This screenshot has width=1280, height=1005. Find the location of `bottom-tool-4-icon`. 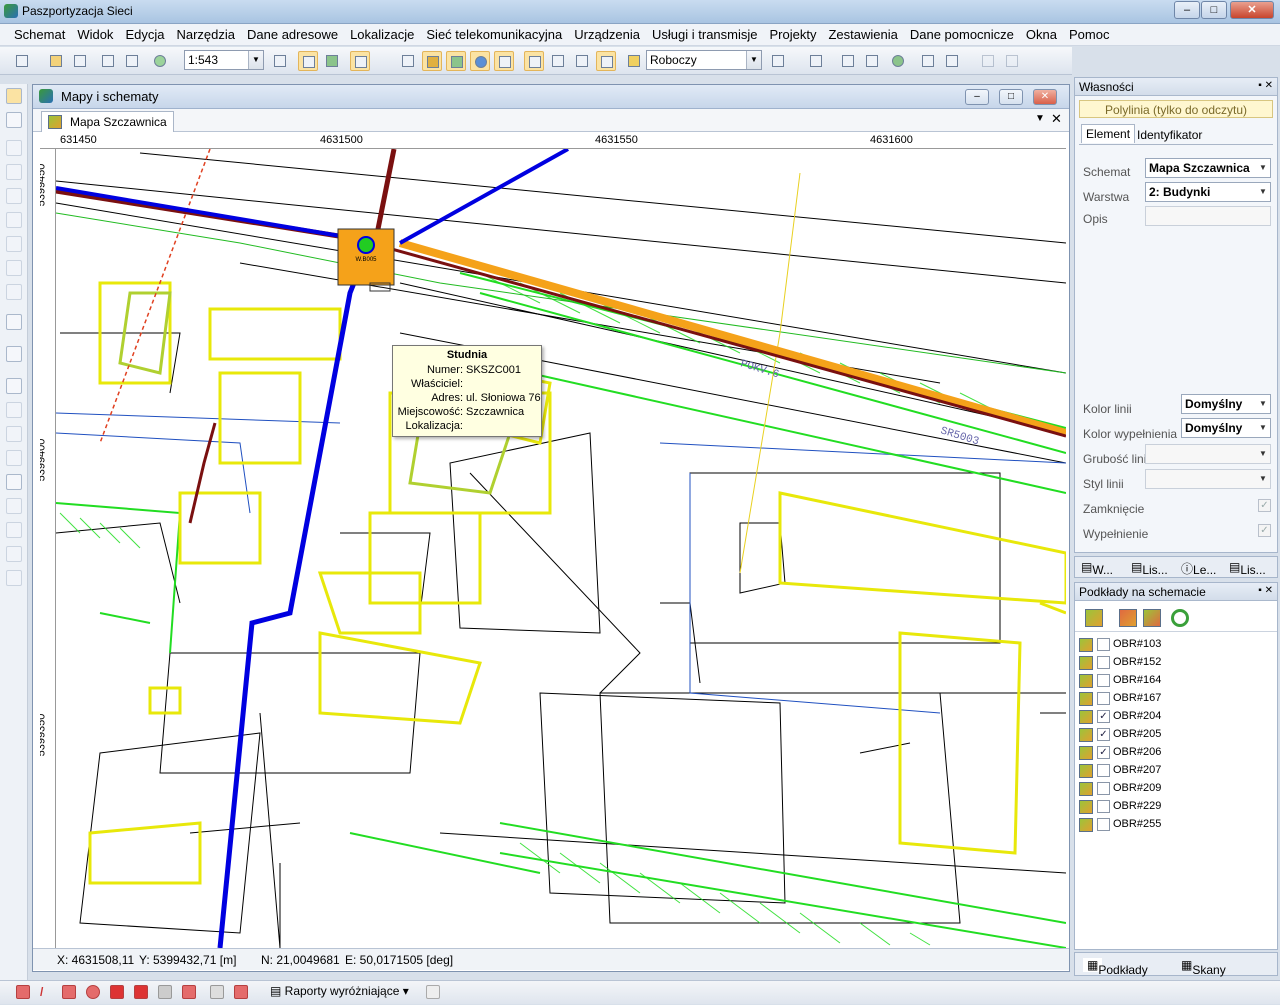

bottom-tool-4-icon is located at coordinates (93, 992).